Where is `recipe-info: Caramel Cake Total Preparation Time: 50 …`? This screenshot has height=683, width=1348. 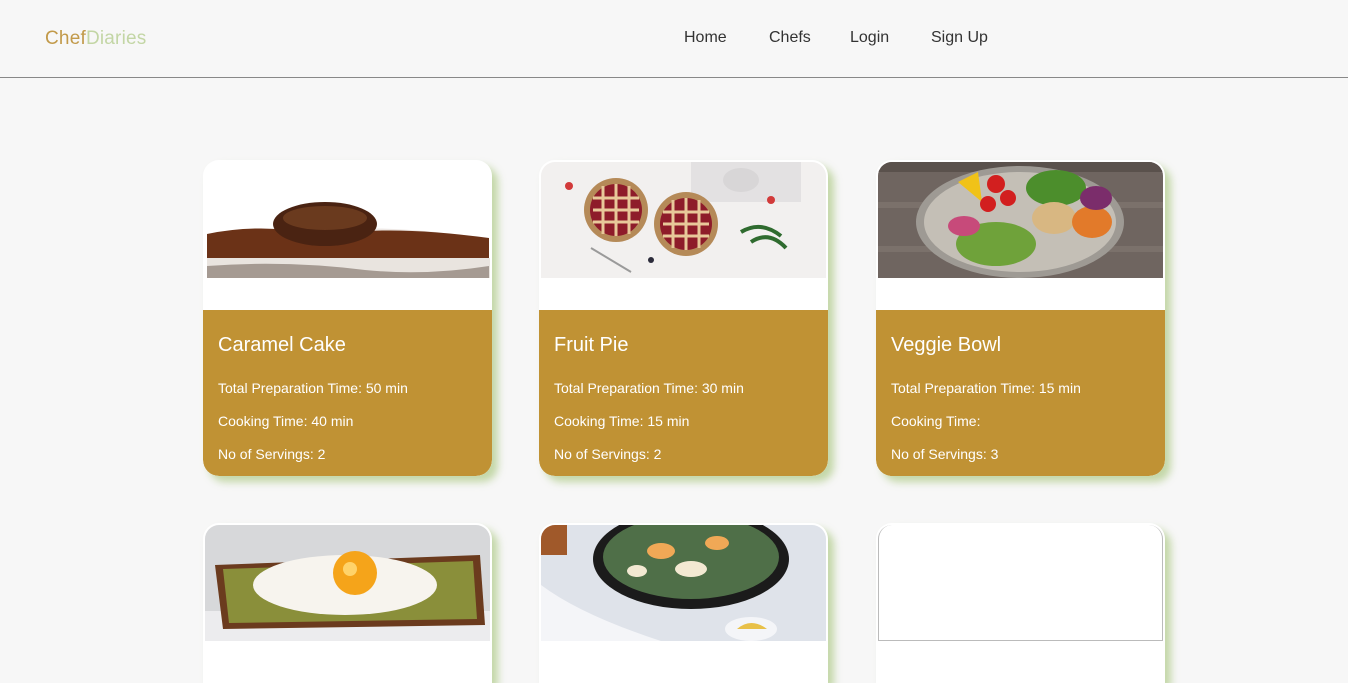 recipe-info: Caramel Cake Total Preparation Time: 50 … is located at coordinates (347, 393).